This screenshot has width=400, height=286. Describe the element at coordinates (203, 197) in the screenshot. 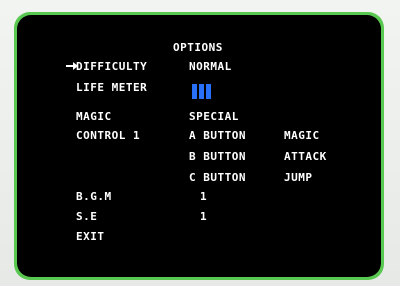

I see `bgm-value: 1` at that location.